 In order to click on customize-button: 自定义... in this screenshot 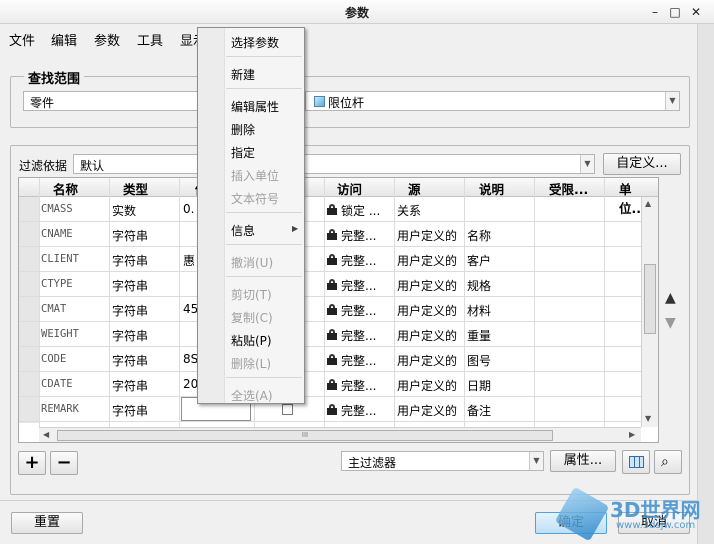, I will do `click(642, 164)`.